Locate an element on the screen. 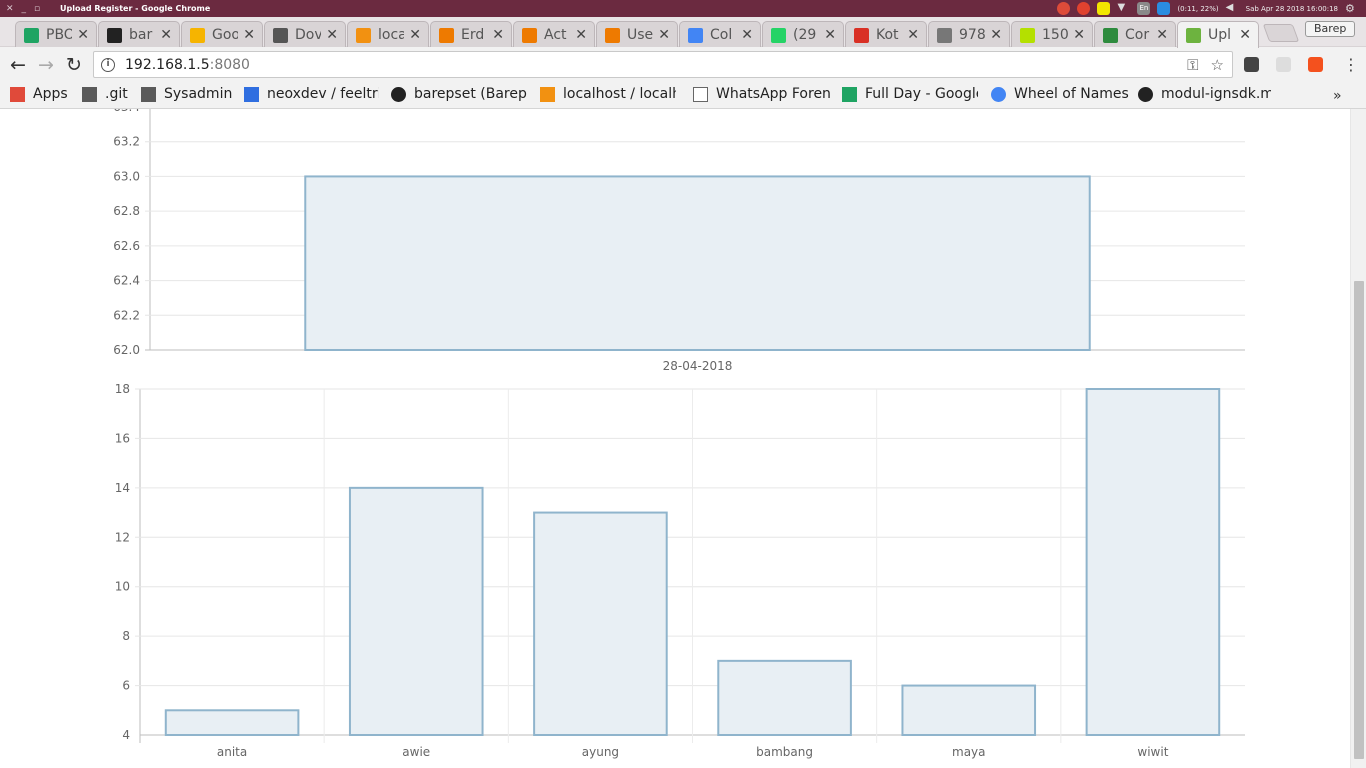 Image resolution: width=1366 pixels, height=768 pixels. bookmark-item: Full Day - Google is located at coordinates (910, 94).